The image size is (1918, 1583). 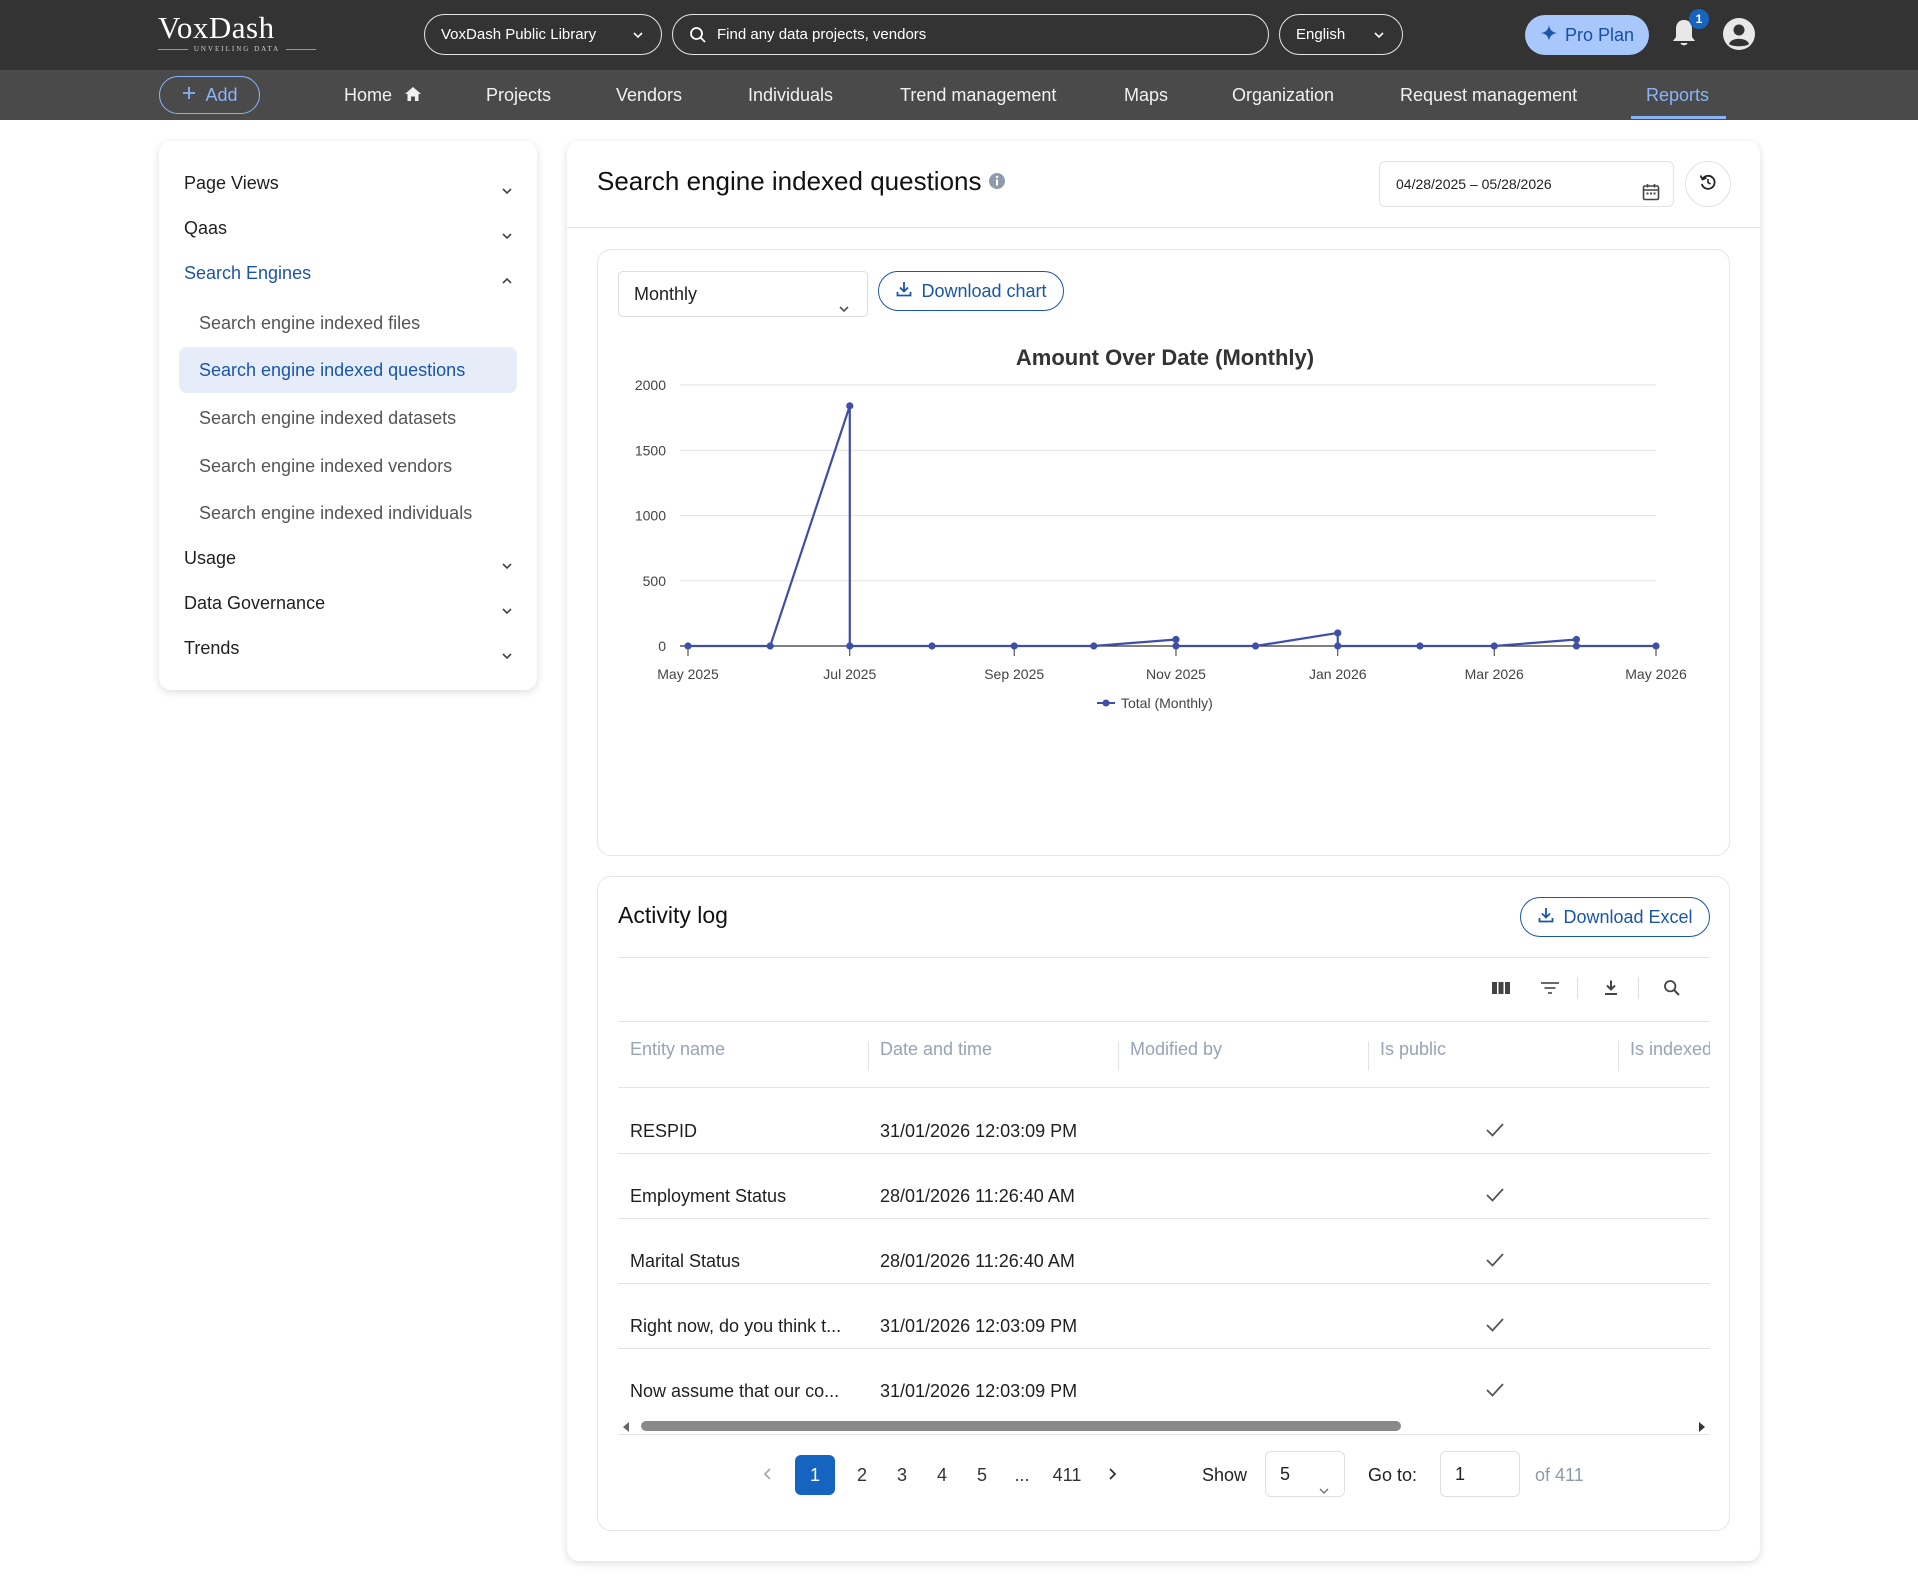 What do you see at coordinates (1112, 1475) in the screenshot?
I see `next-page-icon` at bounding box center [1112, 1475].